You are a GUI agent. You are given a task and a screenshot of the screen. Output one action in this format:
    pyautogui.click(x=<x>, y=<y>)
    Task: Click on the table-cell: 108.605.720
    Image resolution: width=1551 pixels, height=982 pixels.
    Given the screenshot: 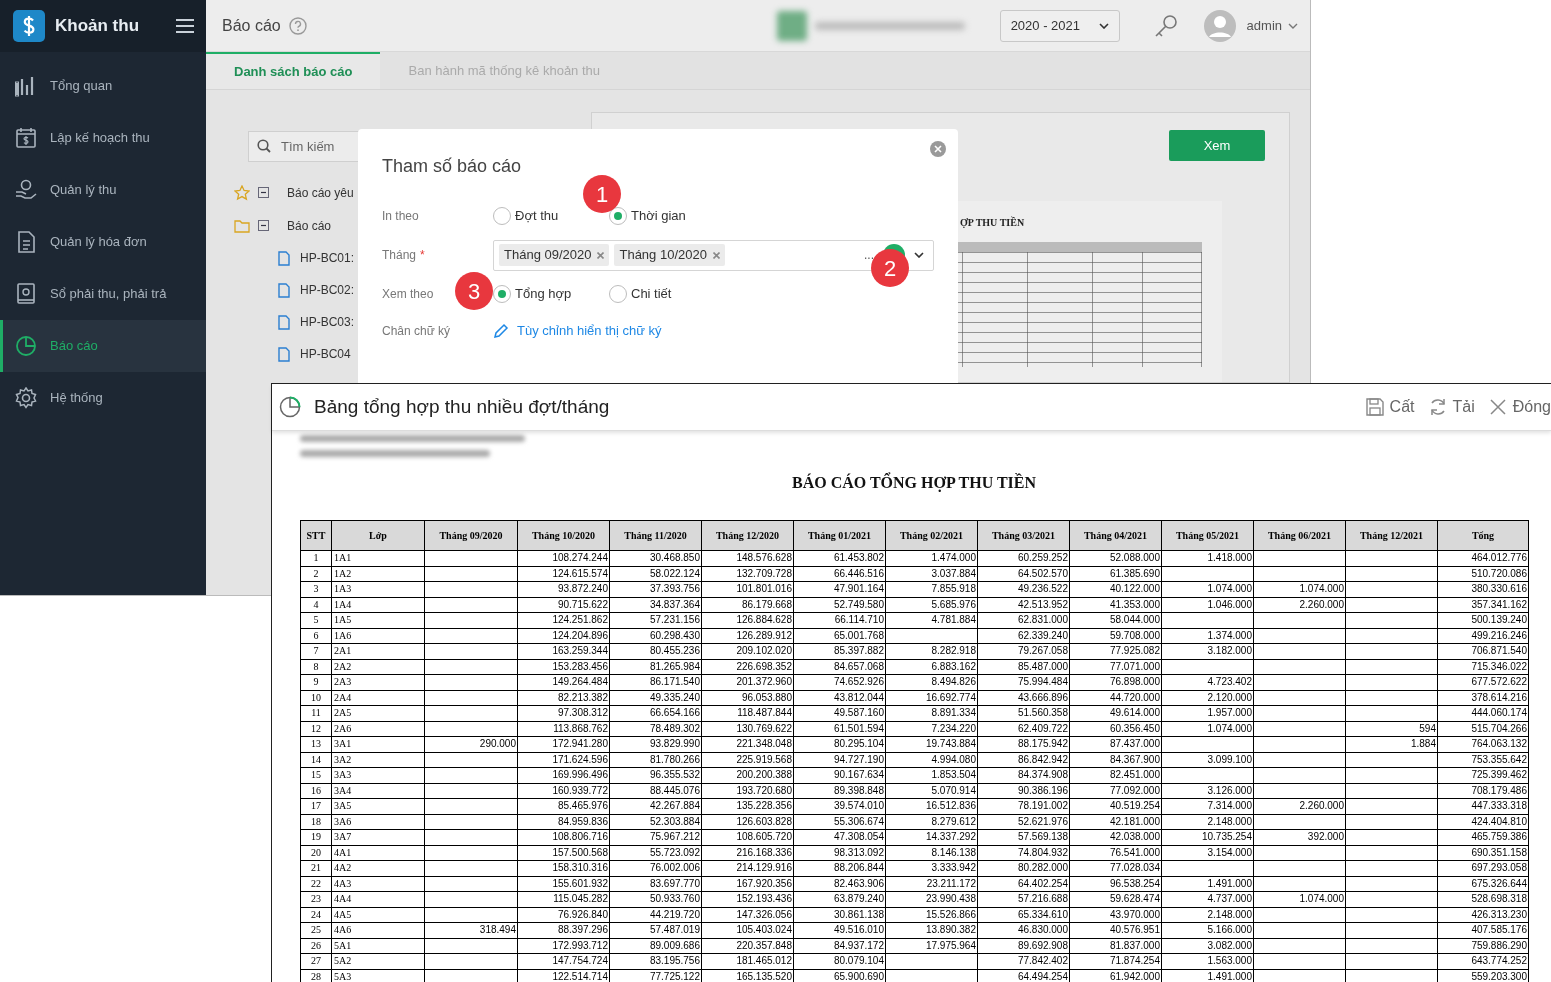 What is the action you would take?
    pyautogui.click(x=747, y=837)
    